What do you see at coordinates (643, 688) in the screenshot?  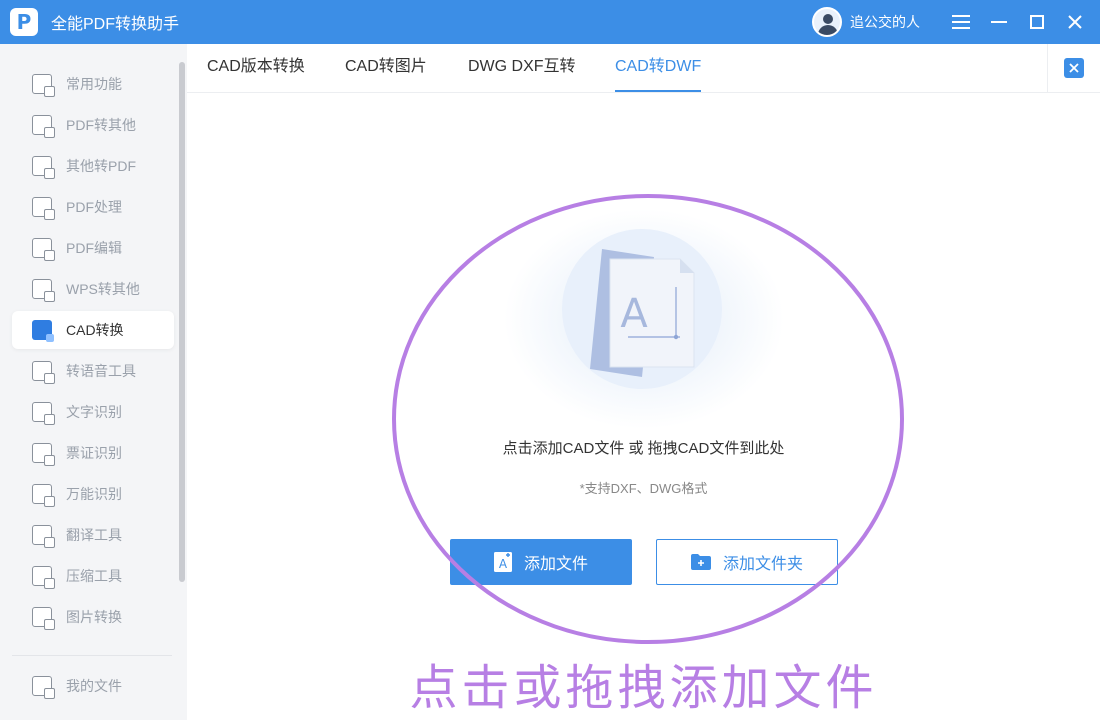 I see `annotation-caption: 点击或拖拽添加文件` at bounding box center [643, 688].